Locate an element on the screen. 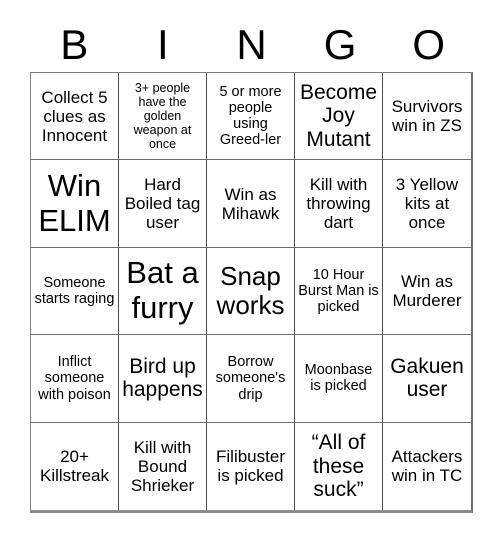 The height and width of the screenshot is (544, 500). bingo-cell: Kill with throwing dart is located at coordinates (339, 204).